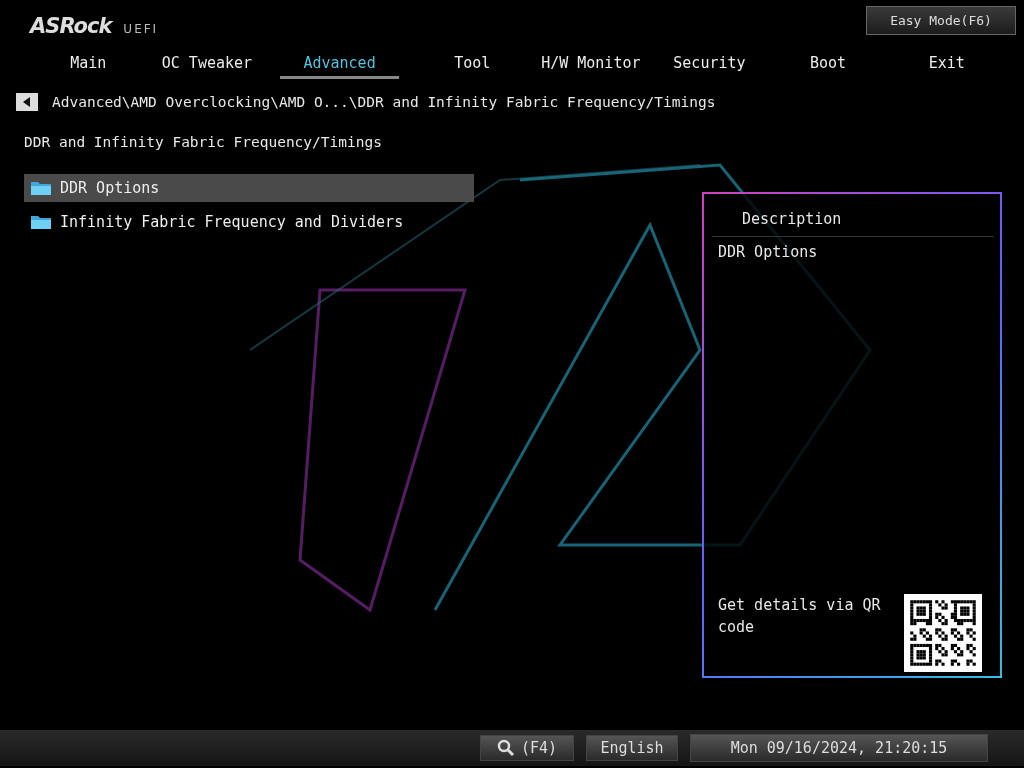  Describe the element at coordinates (249, 222) in the screenshot. I see `menu-item: Infinity Fabric Frequency and Dividers` at that location.